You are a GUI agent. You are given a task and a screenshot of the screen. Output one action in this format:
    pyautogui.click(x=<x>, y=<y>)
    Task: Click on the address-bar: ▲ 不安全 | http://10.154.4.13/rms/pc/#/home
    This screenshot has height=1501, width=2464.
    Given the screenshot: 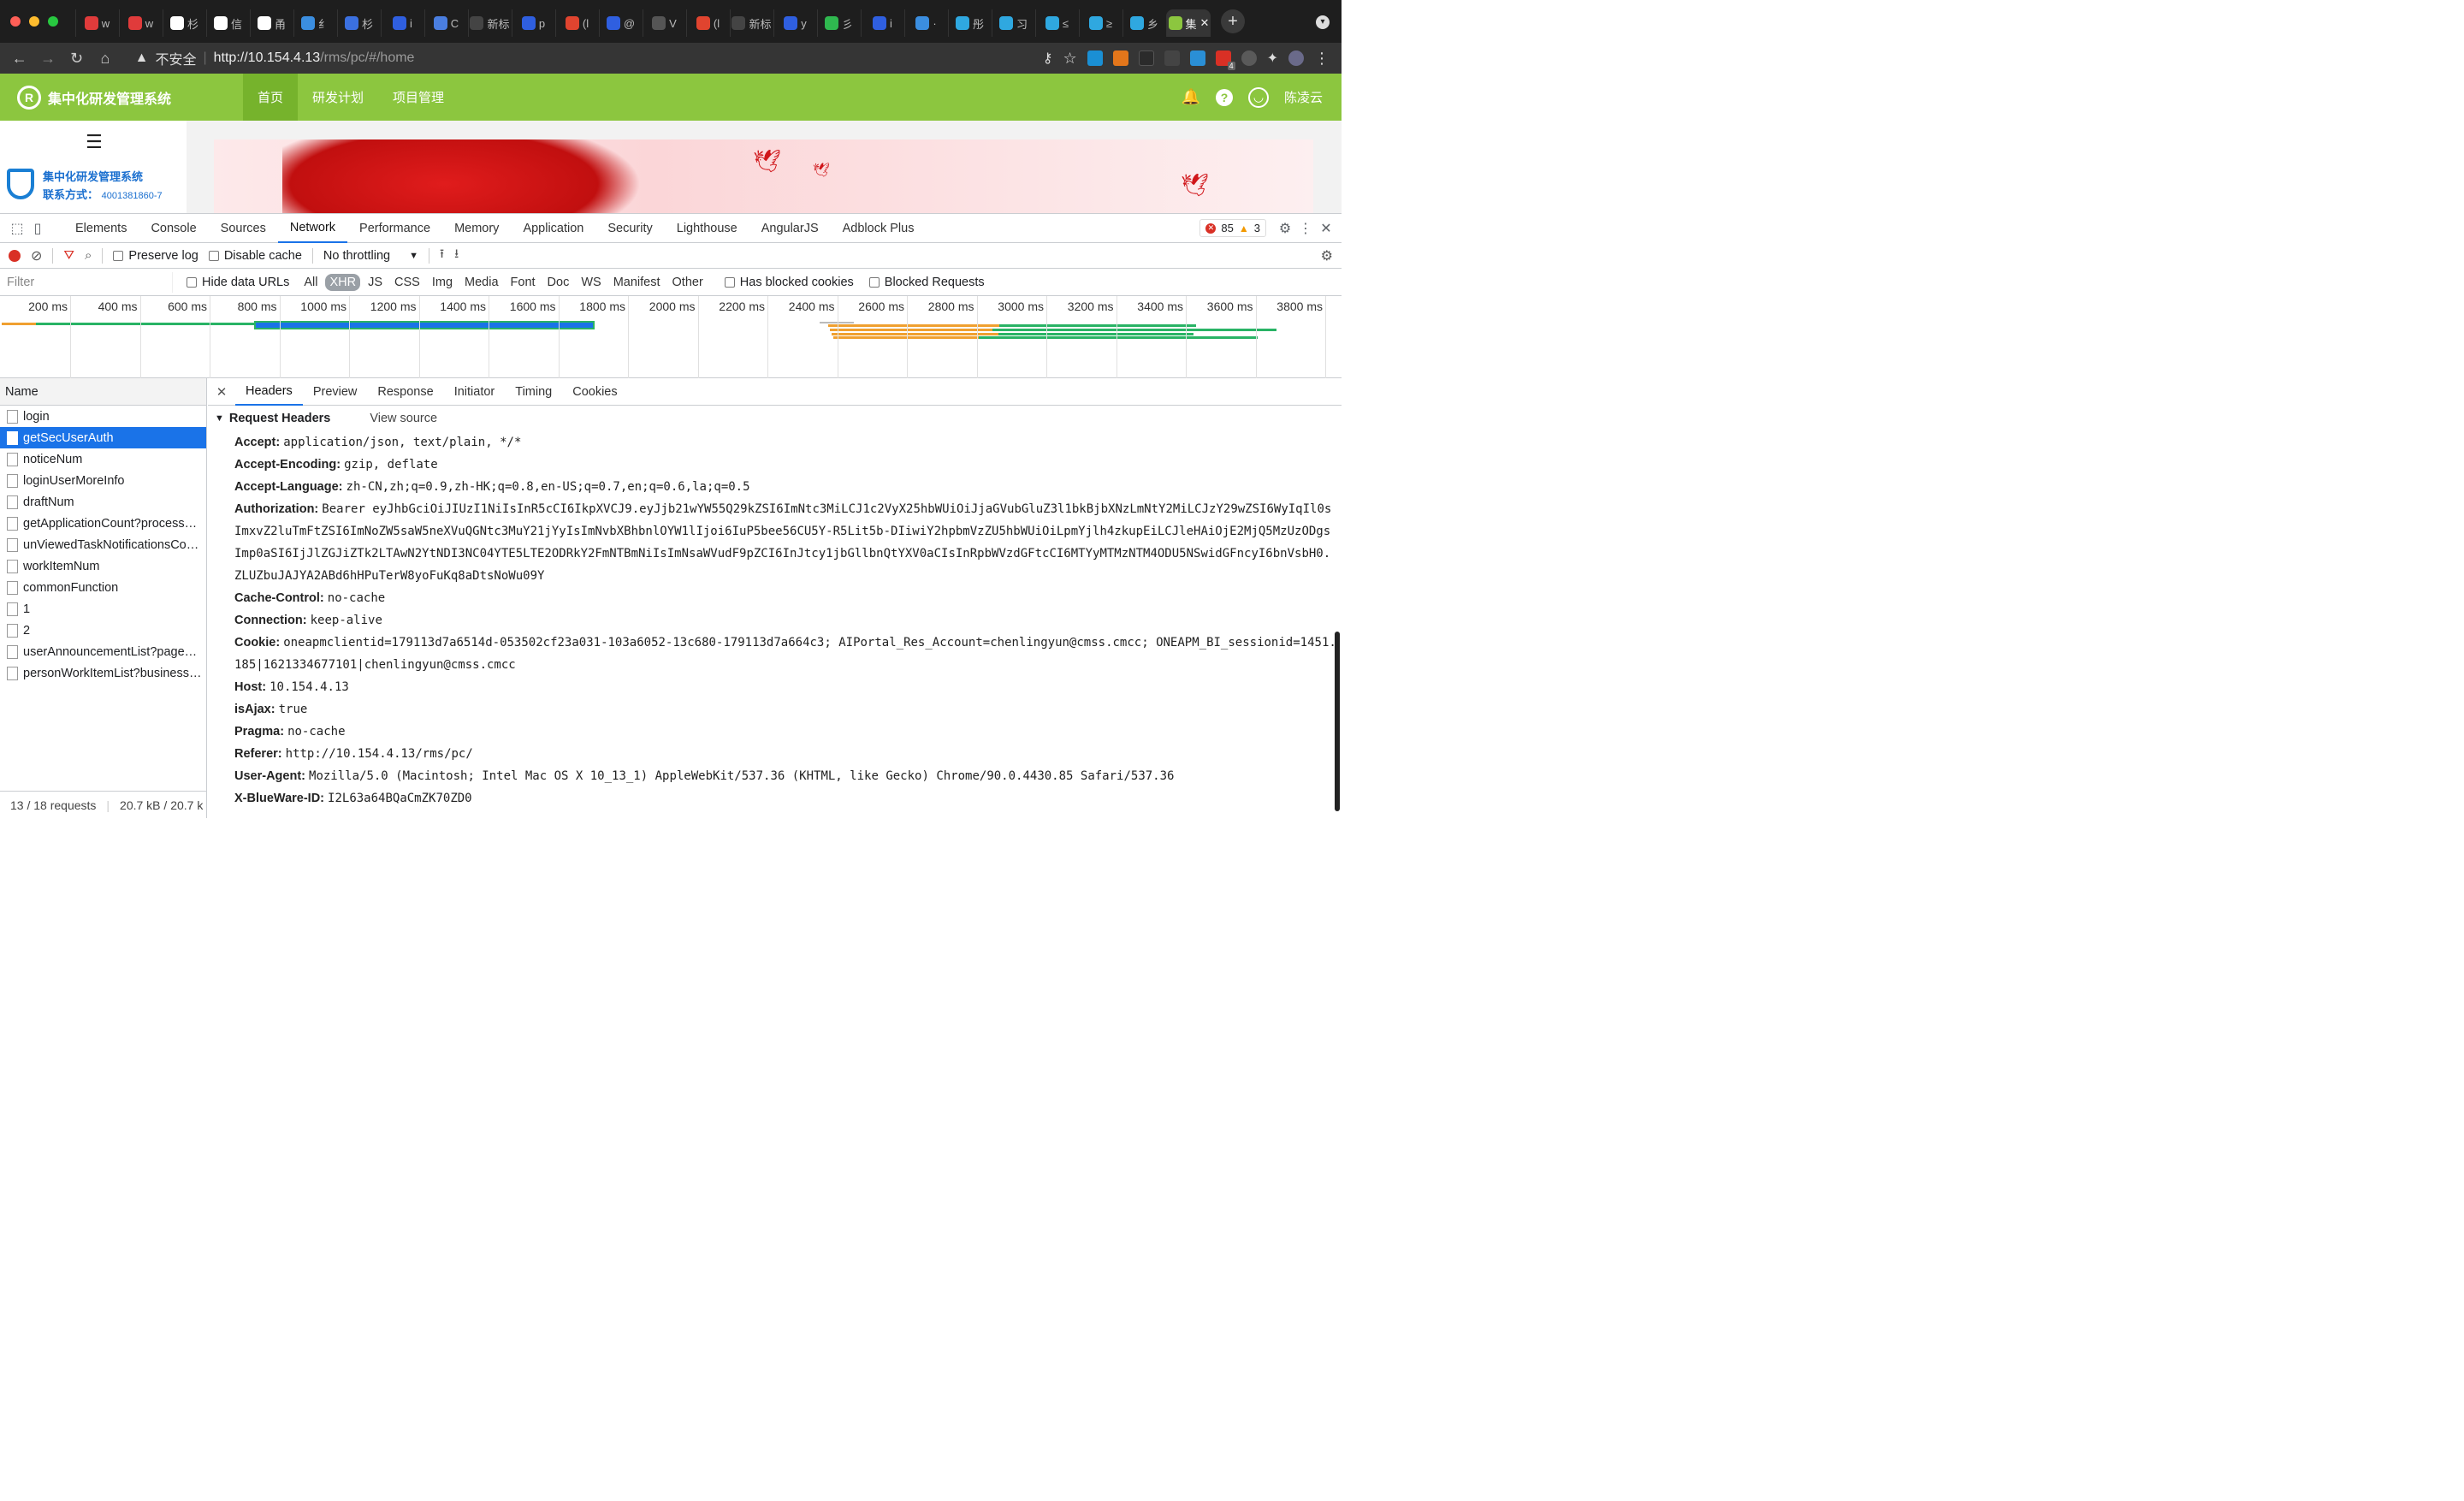 What is the action you would take?
    pyautogui.click(x=589, y=58)
    